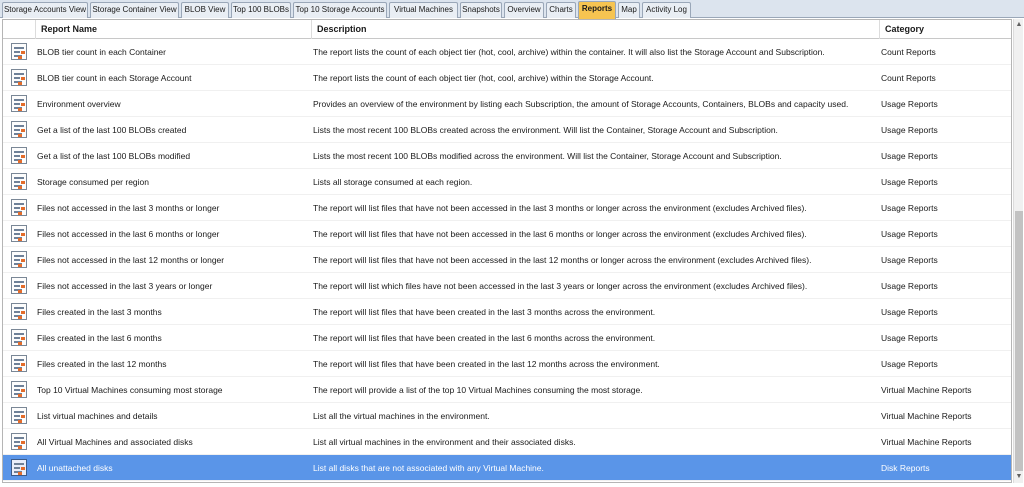 This screenshot has width=1024, height=487. What do you see at coordinates (45, 10) in the screenshot?
I see `tab-storage-accounts-view: Storage Accounts View` at bounding box center [45, 10].